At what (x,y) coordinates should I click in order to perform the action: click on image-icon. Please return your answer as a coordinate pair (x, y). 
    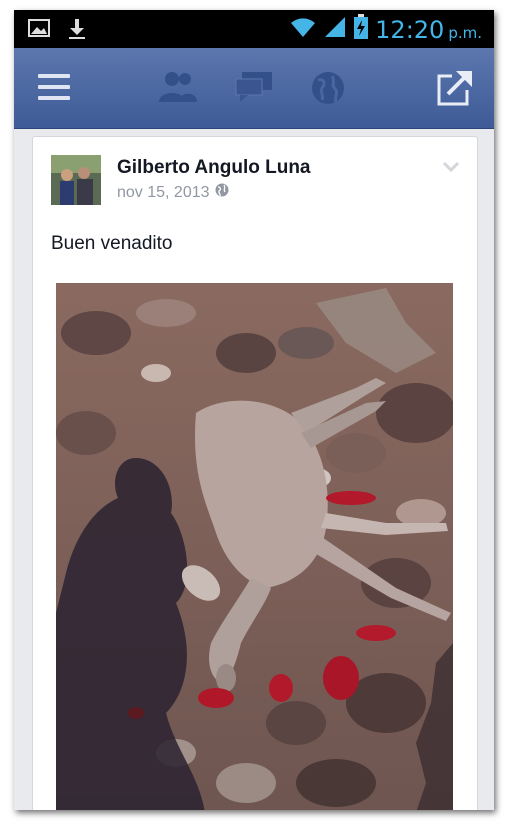
    Looking at the image, I should click on (39, 31).